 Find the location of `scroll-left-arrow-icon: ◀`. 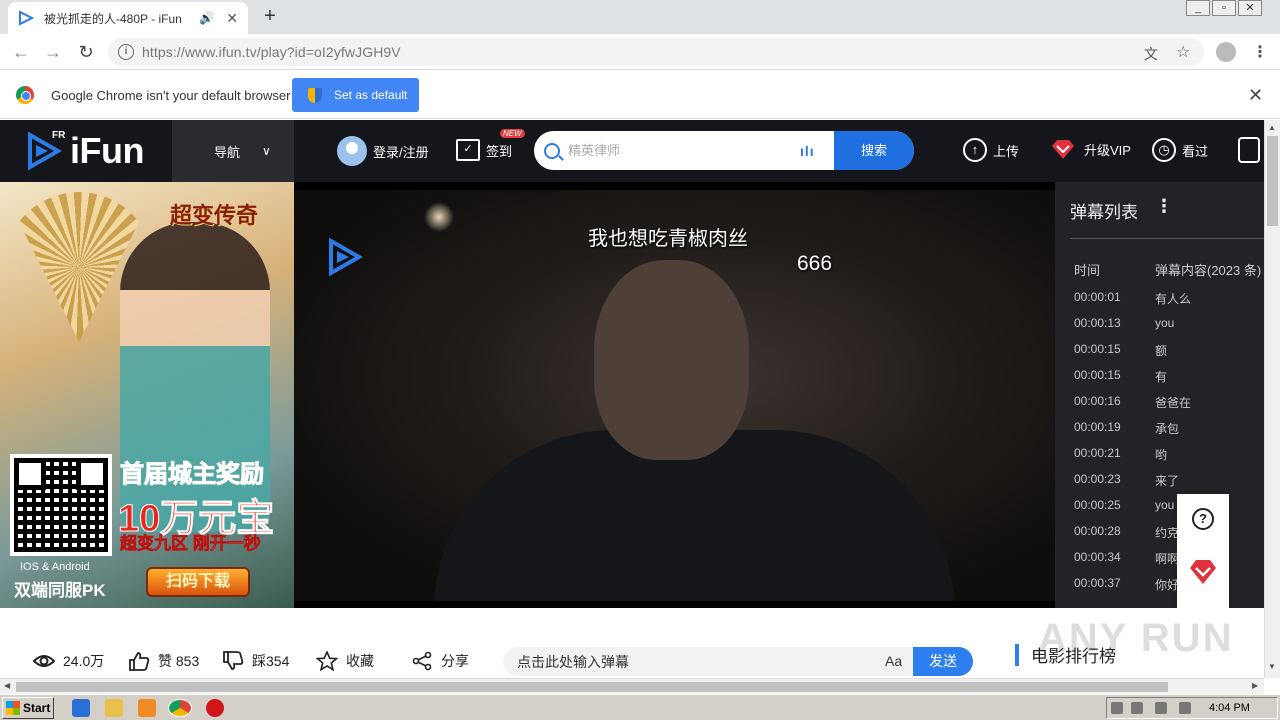

scroll-left-arrow-icon: ◀ is located at coordinates (7, 685).